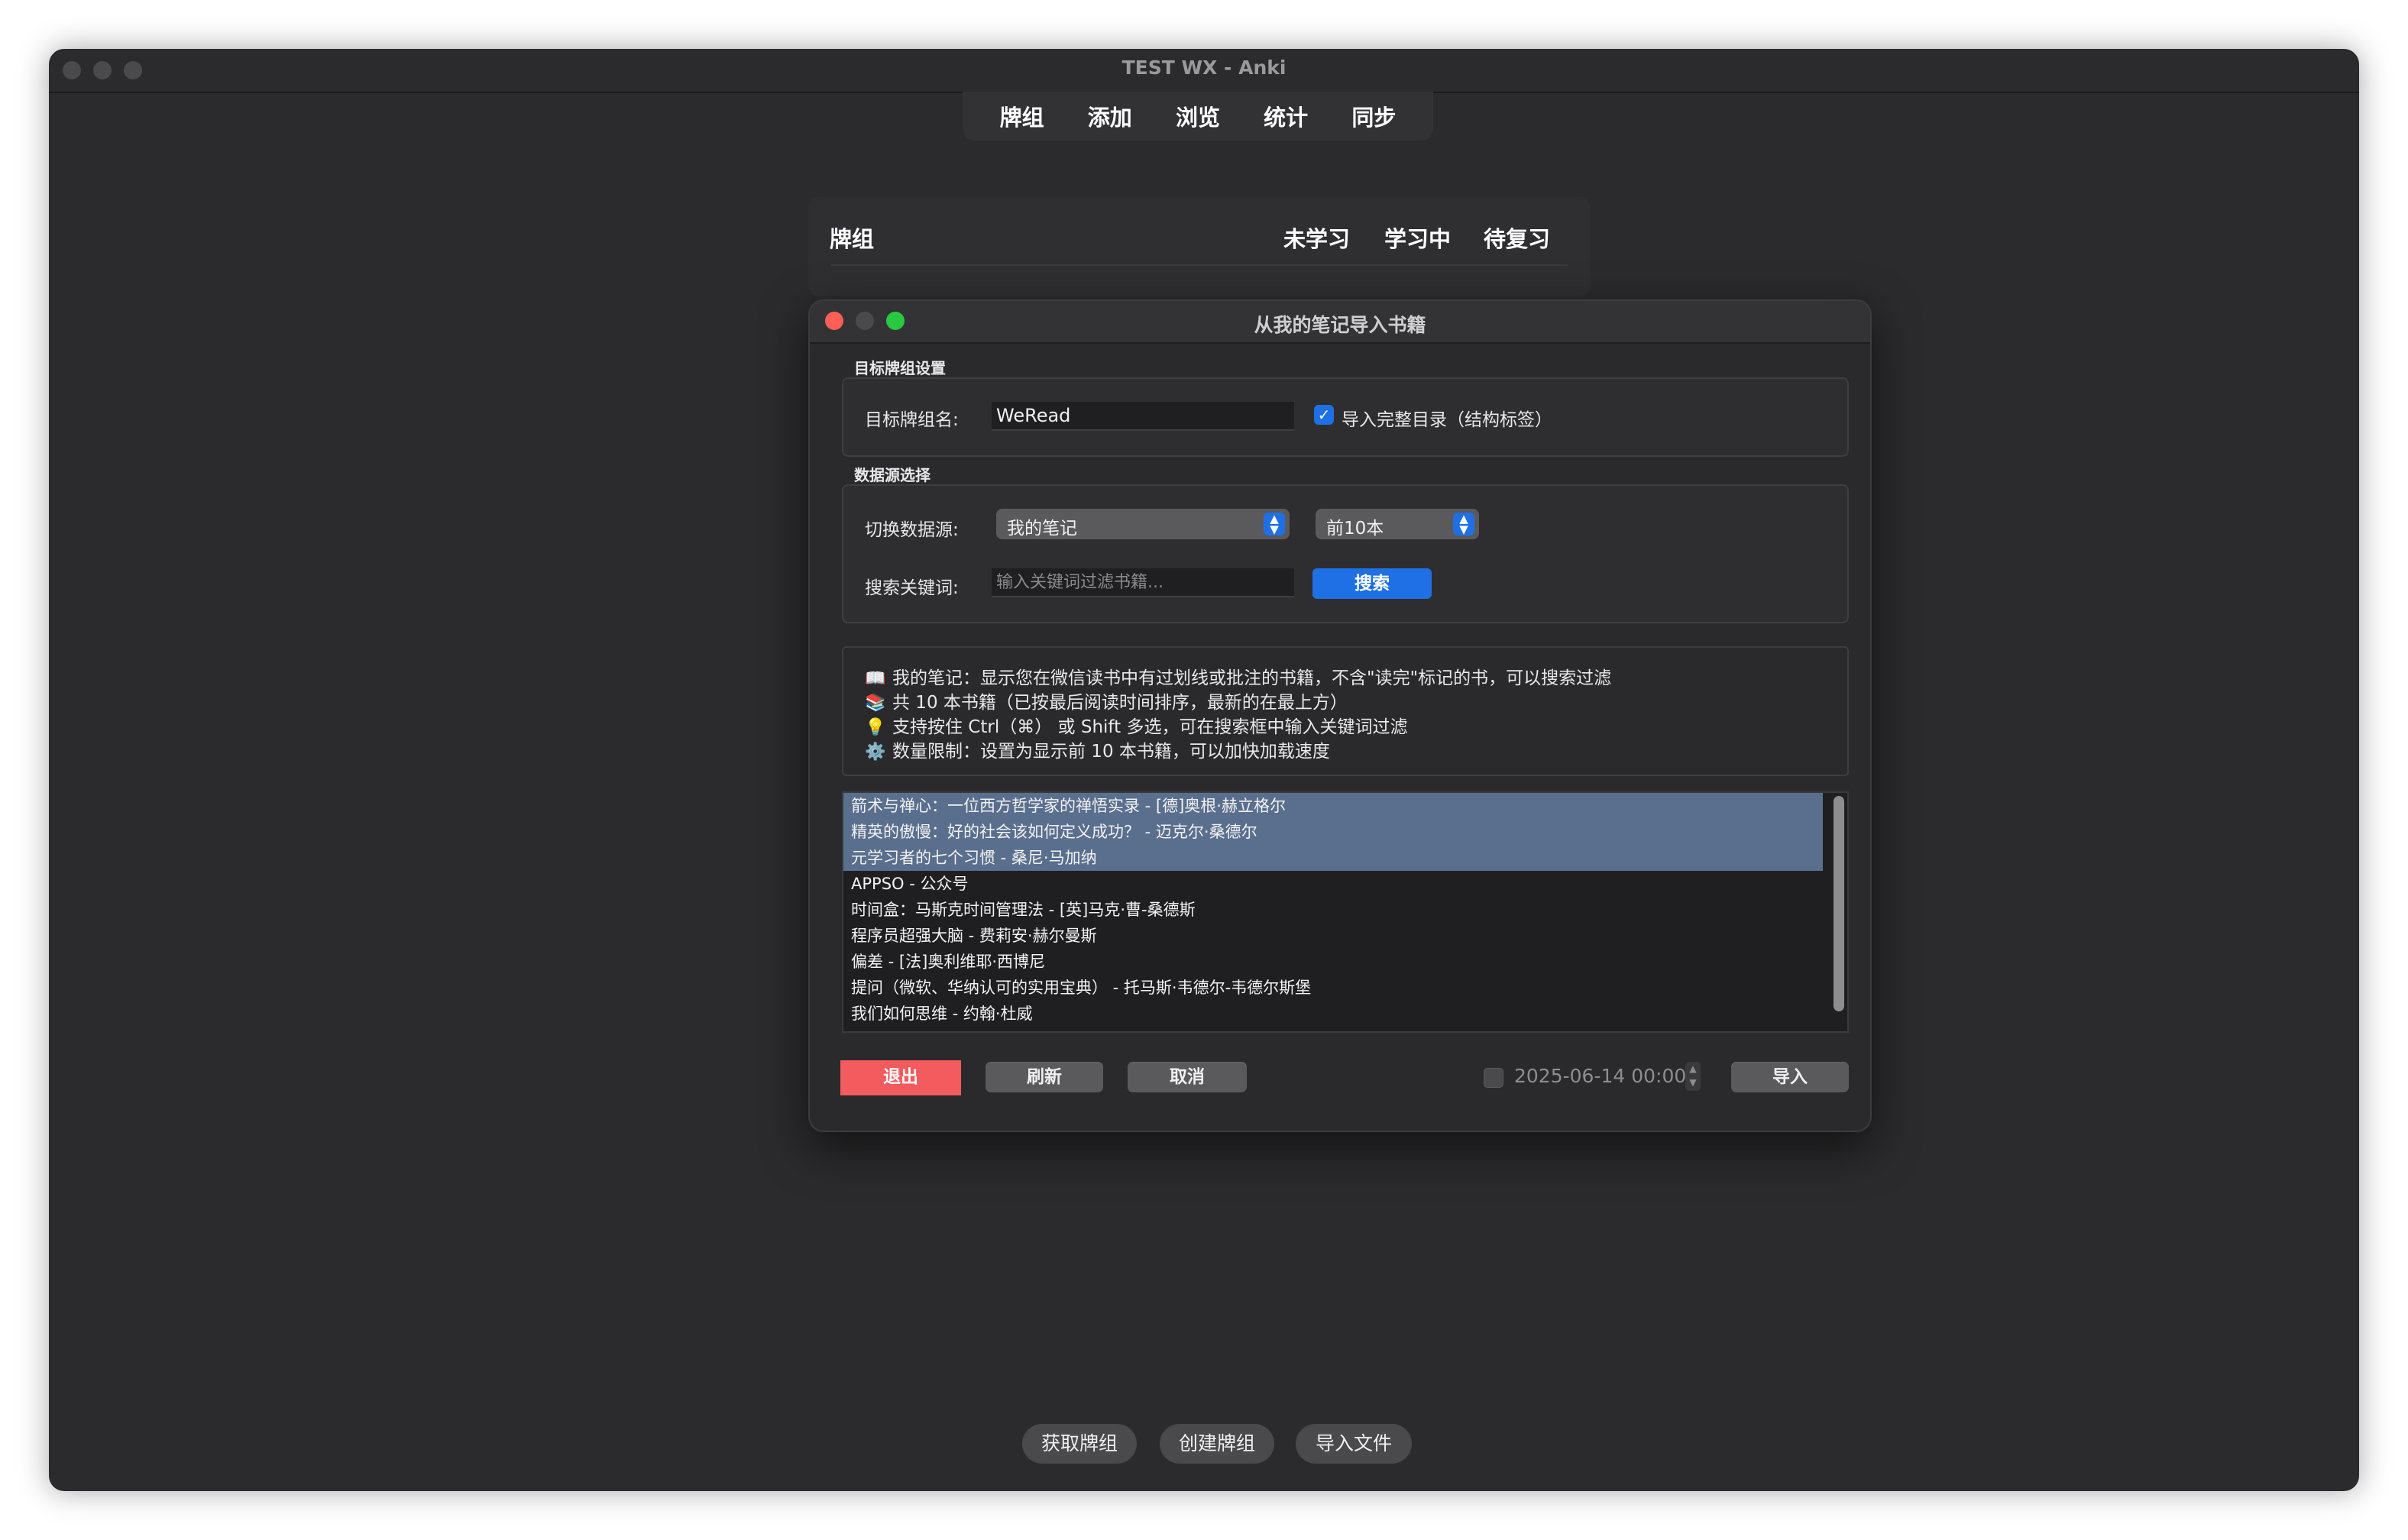  I want to click on book-list-scrollbar, so click(1839, 912).